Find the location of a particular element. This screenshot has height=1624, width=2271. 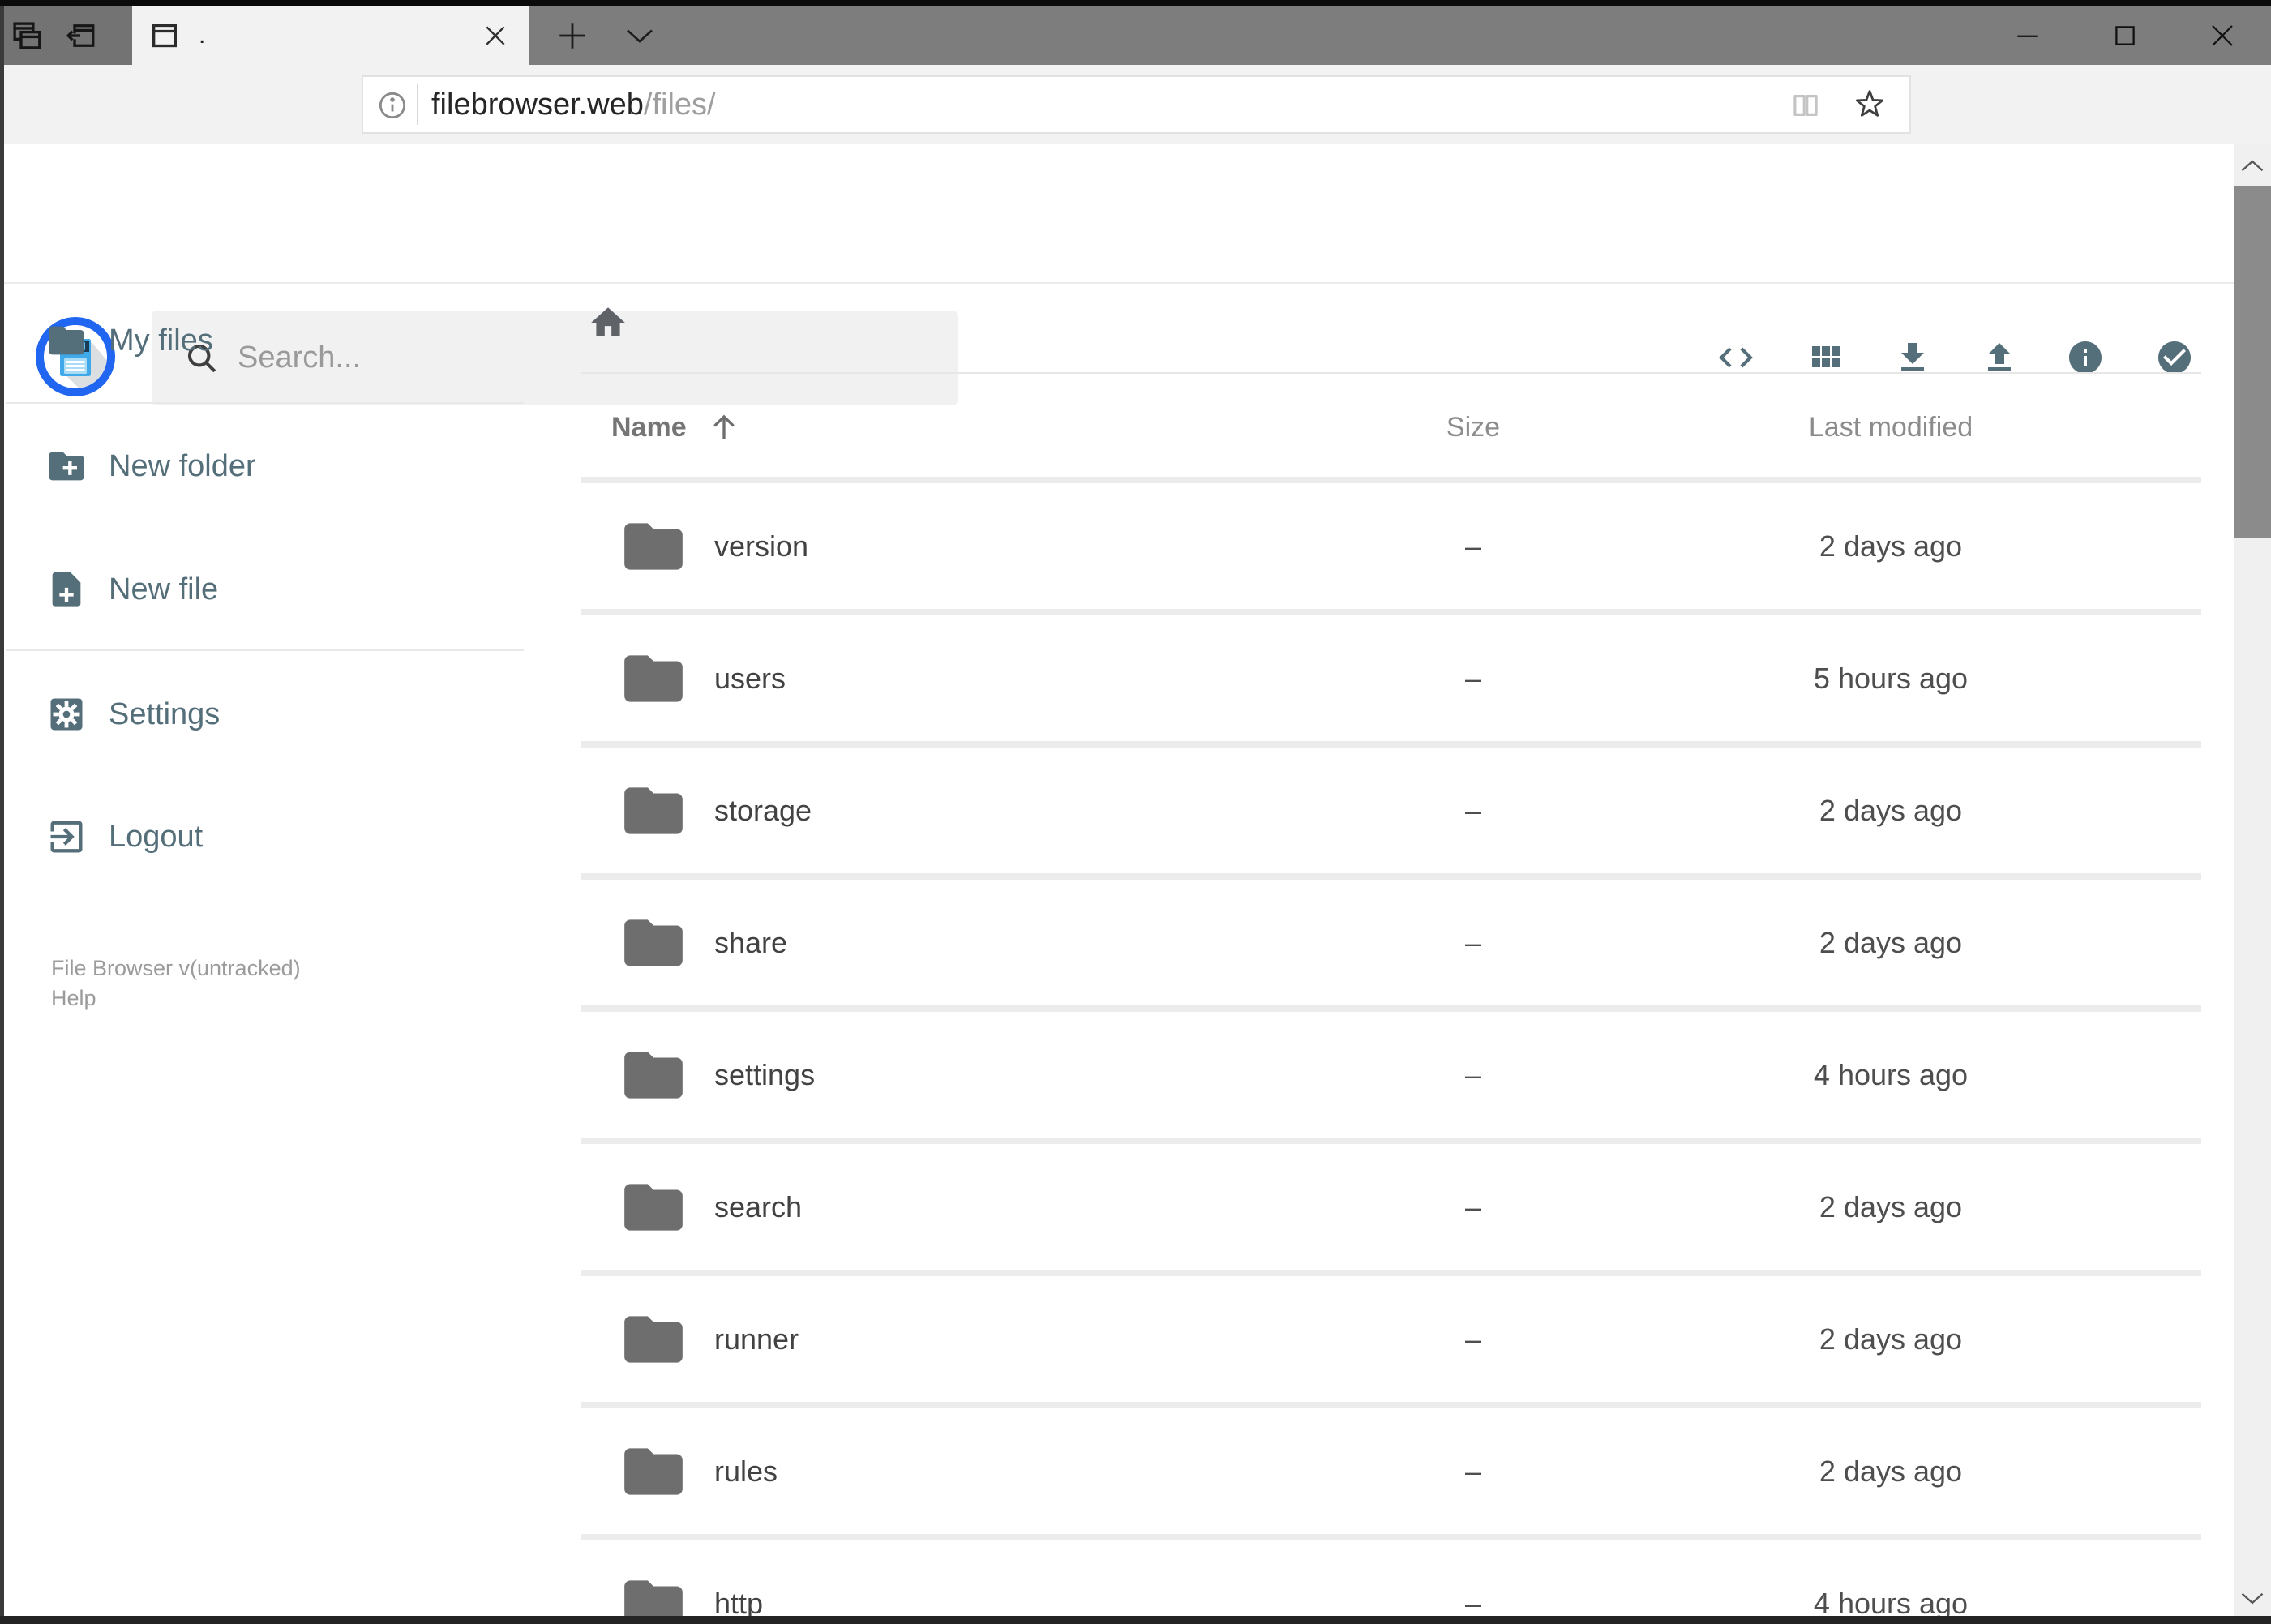

sidebar-item-my-files: My files is located at coordinates (284, 341).